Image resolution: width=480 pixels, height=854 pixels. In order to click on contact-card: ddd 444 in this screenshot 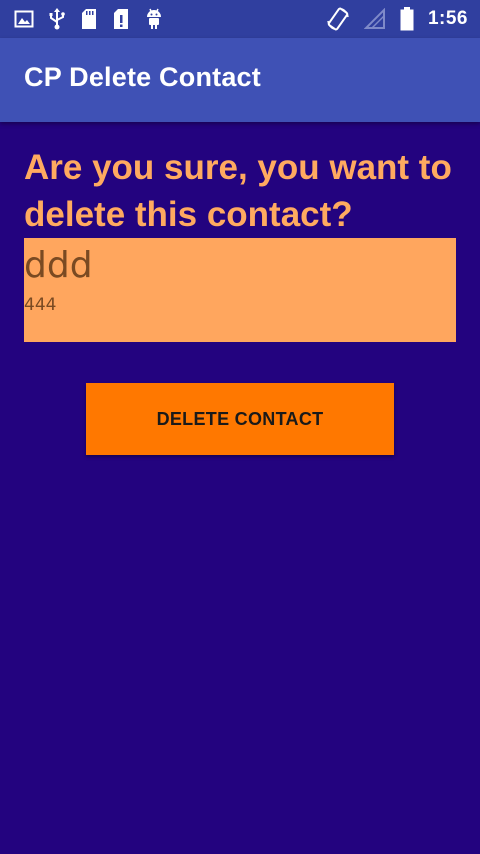, I will do `click(240, 290)`.